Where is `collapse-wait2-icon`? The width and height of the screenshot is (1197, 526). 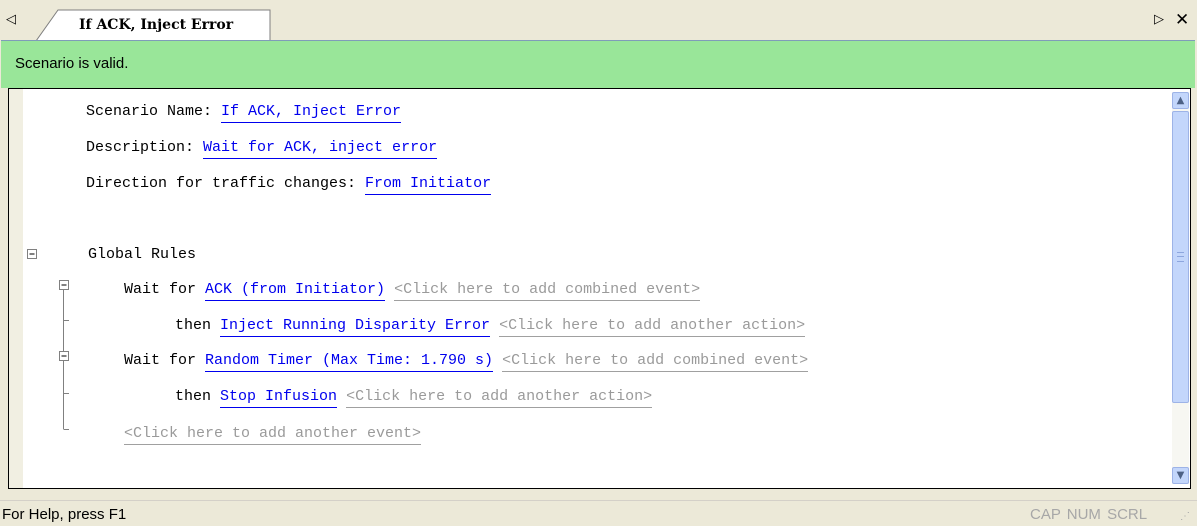
collapse-wait2-icon is located at coordinates (64, 356).